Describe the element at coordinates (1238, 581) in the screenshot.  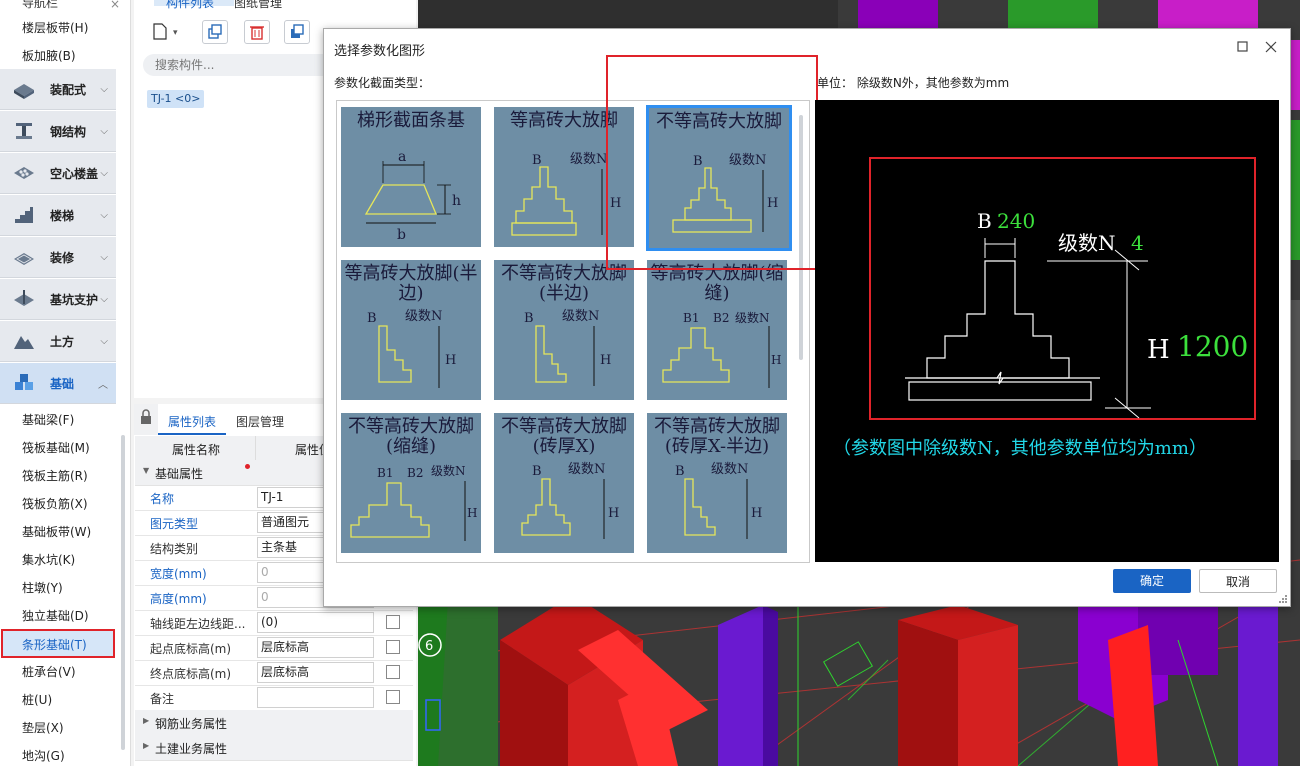
I see `cancel-button: 取消` at that location.